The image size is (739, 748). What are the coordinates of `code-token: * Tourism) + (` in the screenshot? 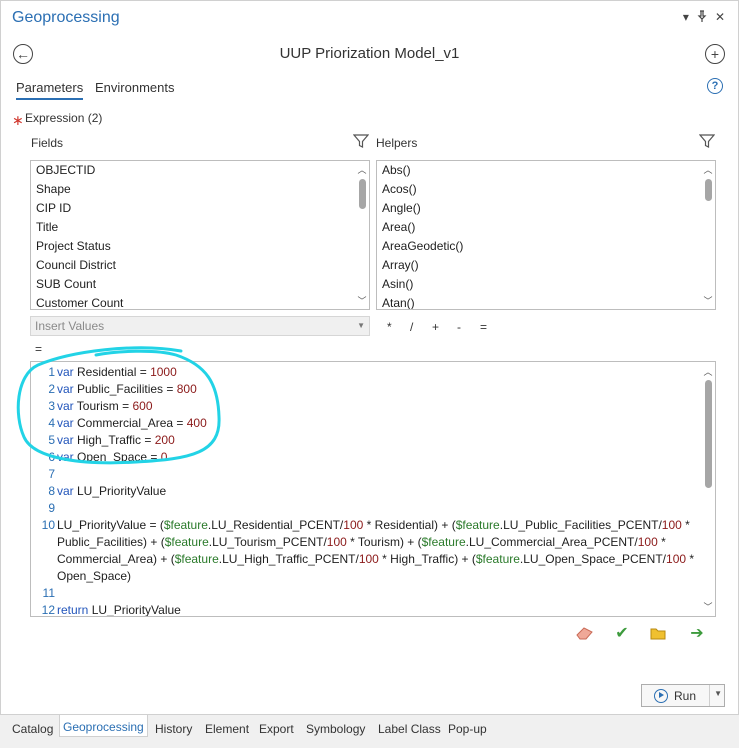 It's located at (384, 542).